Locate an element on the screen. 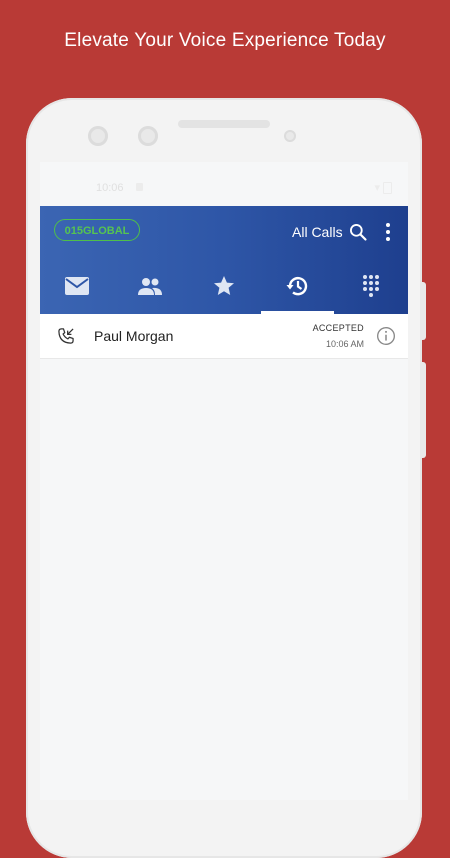 This screenshot has width=450, height=858. dialpad-icon is located at coordinates (371, 286).